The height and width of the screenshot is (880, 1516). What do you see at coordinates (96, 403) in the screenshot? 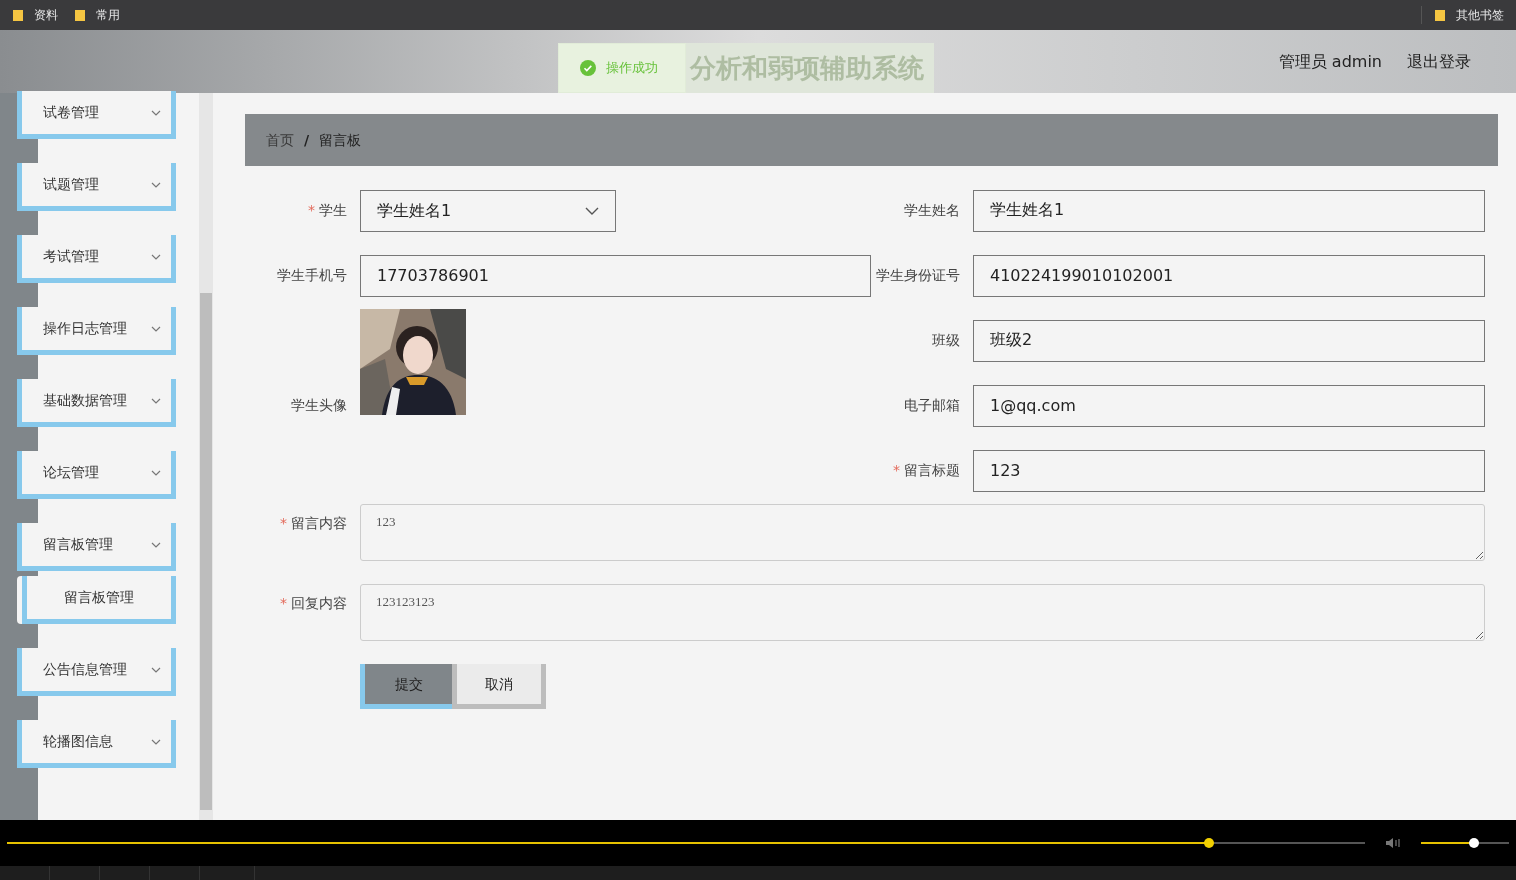
I see `sidebar-item: 基础数据管理` at bounding box center [96, 403].